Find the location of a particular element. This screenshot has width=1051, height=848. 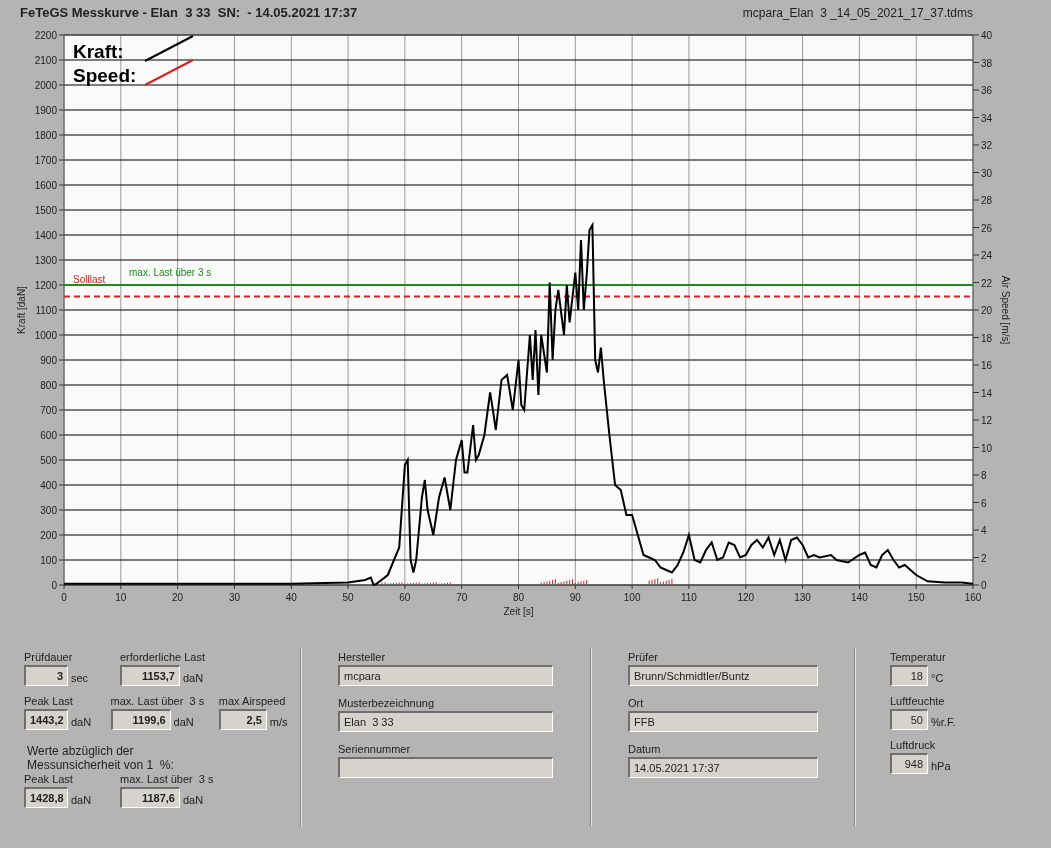

y-tick-label: 400 is located at coordinates (48, 485).